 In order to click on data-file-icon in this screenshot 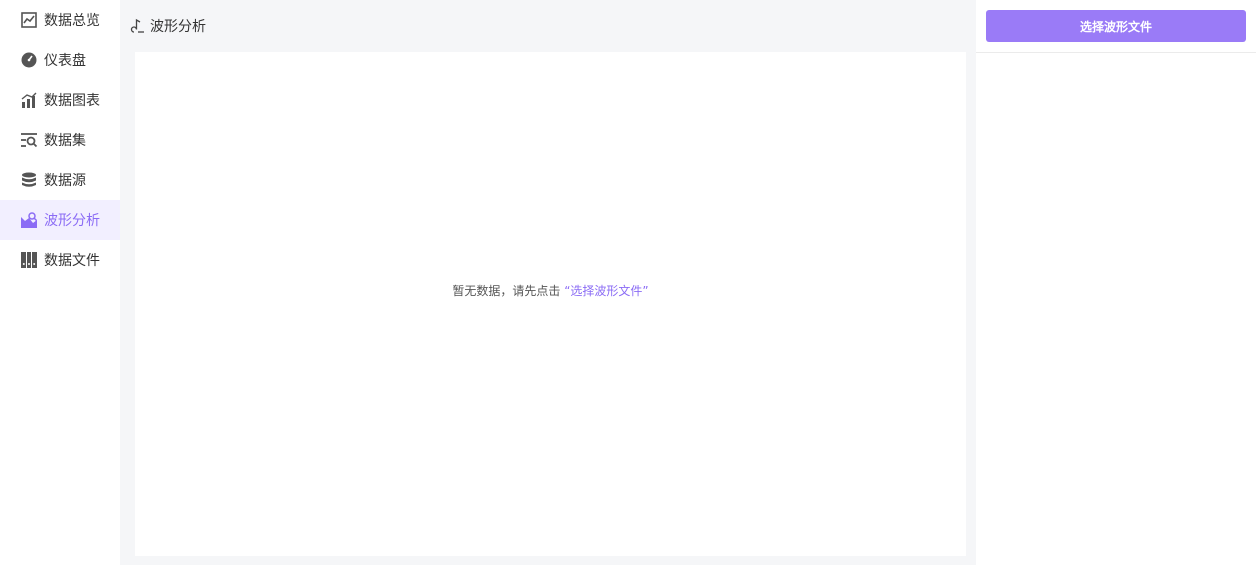, I will do `click(29, 260)`.